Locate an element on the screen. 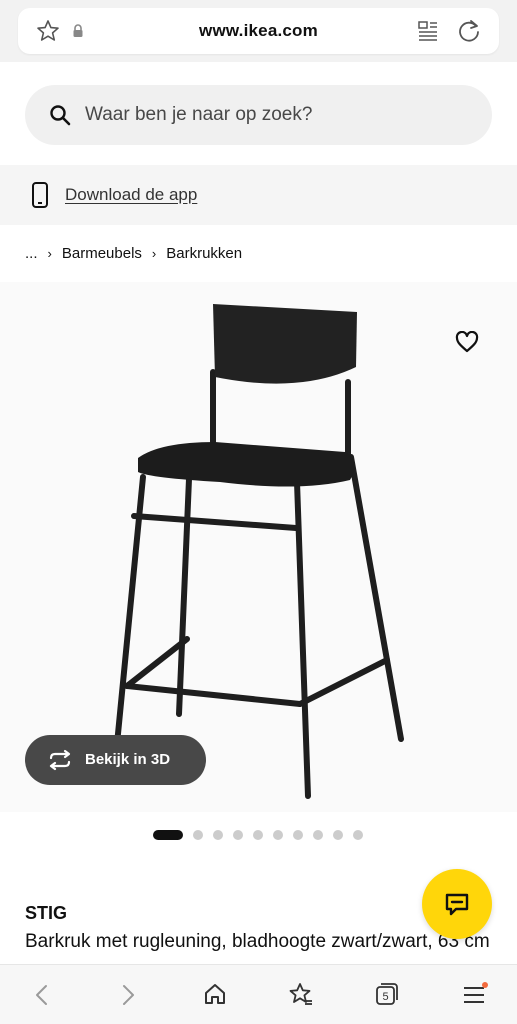 The image size is (517, 1024). browser-toolbar: www.ikea.com is located at coordinates (258, 31).